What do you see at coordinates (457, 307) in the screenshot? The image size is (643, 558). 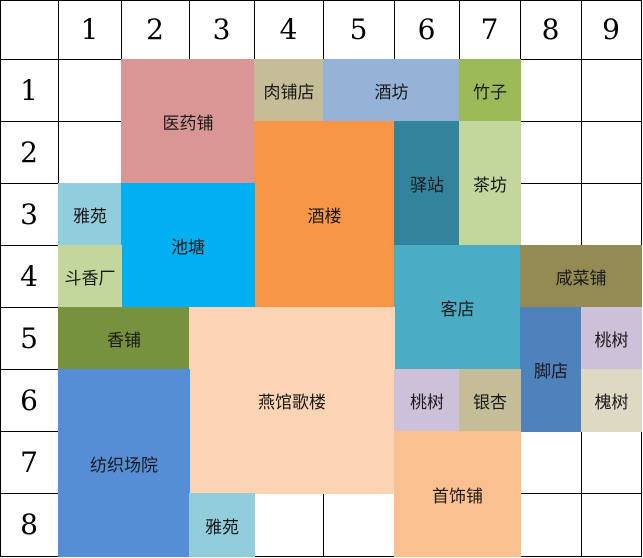 I see `map-area-kedian: 客店` at bounding box center [457, 307].